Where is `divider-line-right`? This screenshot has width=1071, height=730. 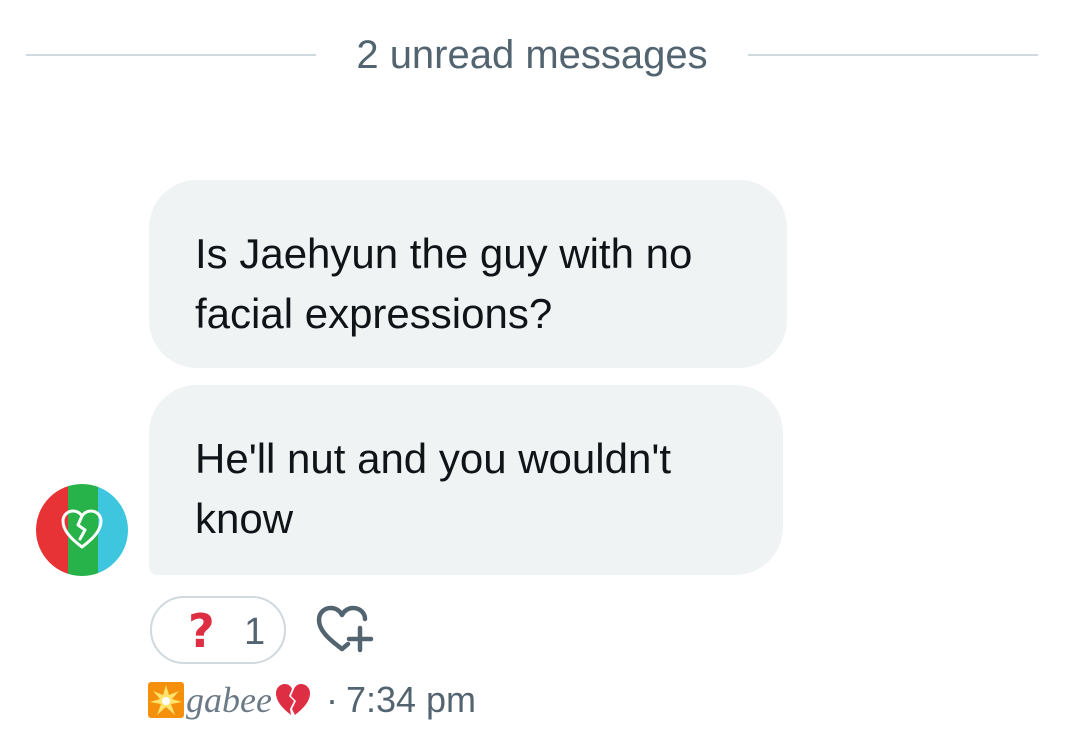 divider-line-right is located at coordinates (893, 55).